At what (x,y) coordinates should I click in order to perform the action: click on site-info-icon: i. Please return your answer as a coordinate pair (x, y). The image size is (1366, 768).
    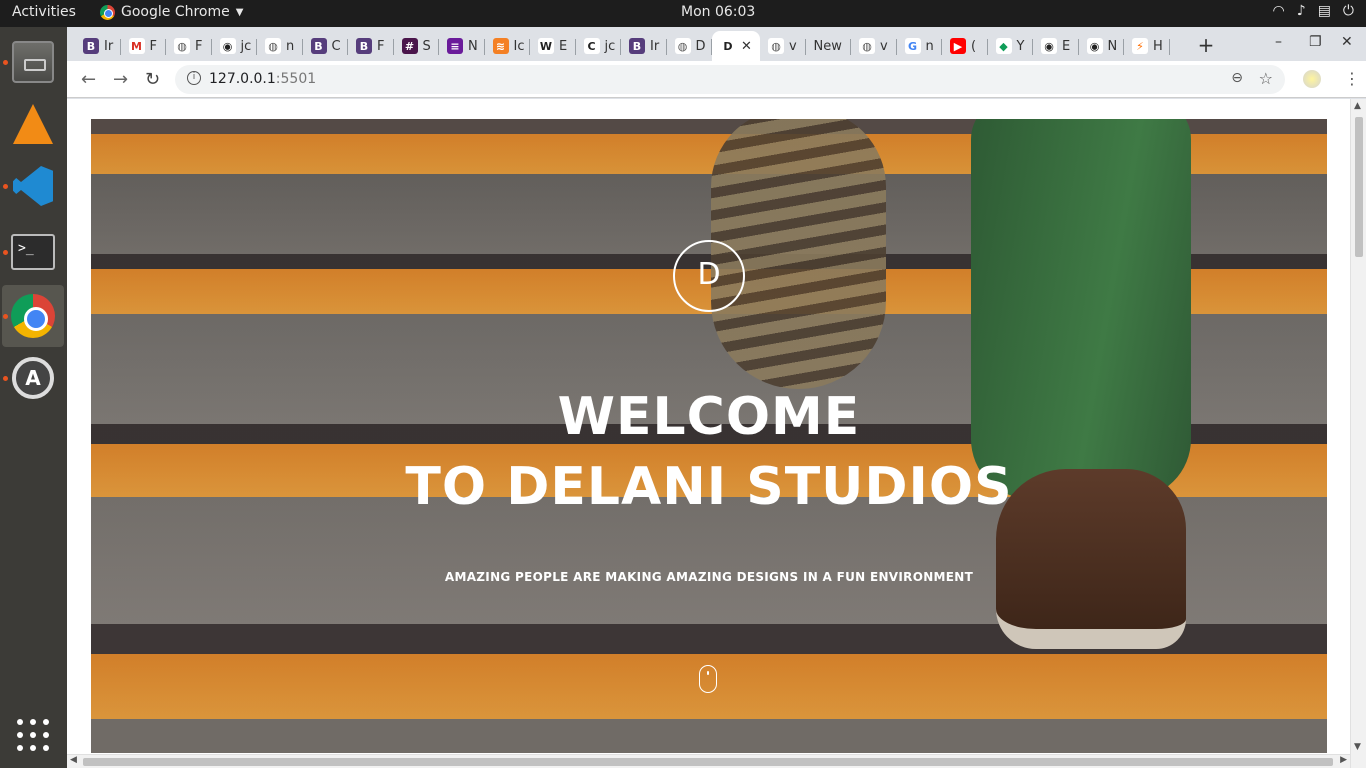
    Looking at the image, I should click on (194, 78).